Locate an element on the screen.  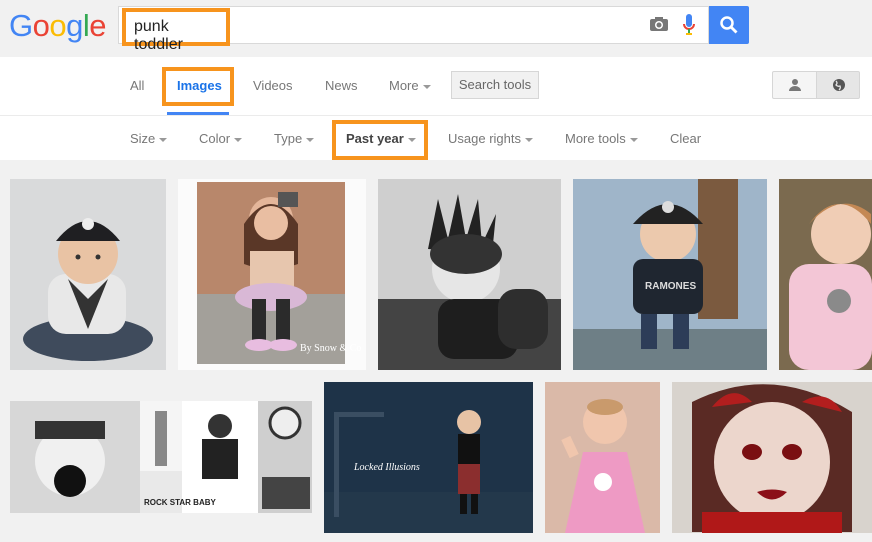
filter-usage-rights: Usage rights is located at coordinates (490, 138).